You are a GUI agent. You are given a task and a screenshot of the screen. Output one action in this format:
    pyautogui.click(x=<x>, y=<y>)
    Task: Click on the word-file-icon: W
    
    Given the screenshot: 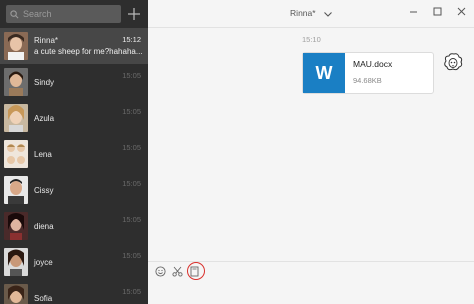 What is the action you would take?
    pyautogui.click(x=324, y=73)
    